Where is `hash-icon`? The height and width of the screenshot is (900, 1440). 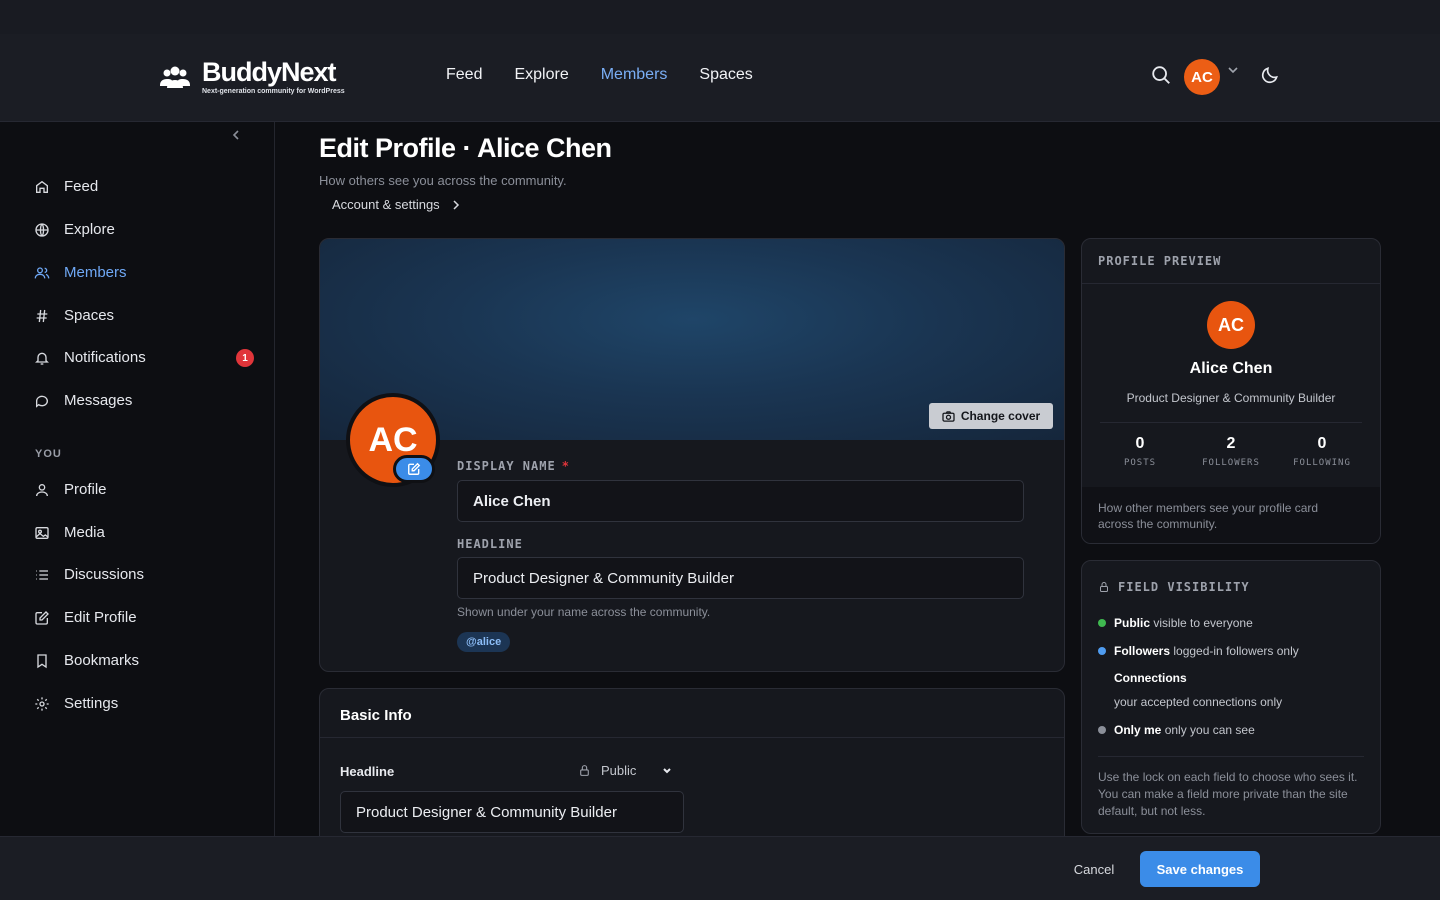 hash-icon is located at coordinates (42, 315).